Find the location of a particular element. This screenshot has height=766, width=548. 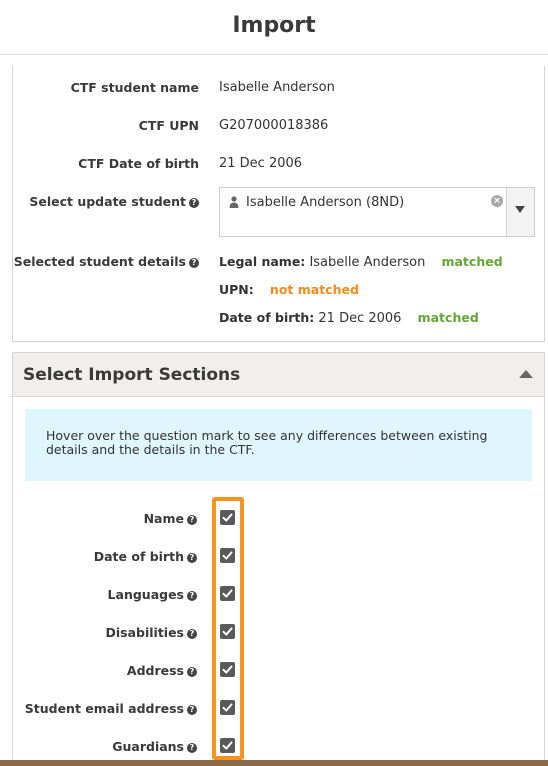

upn-status: not matched is located at coordinates (314, 289).